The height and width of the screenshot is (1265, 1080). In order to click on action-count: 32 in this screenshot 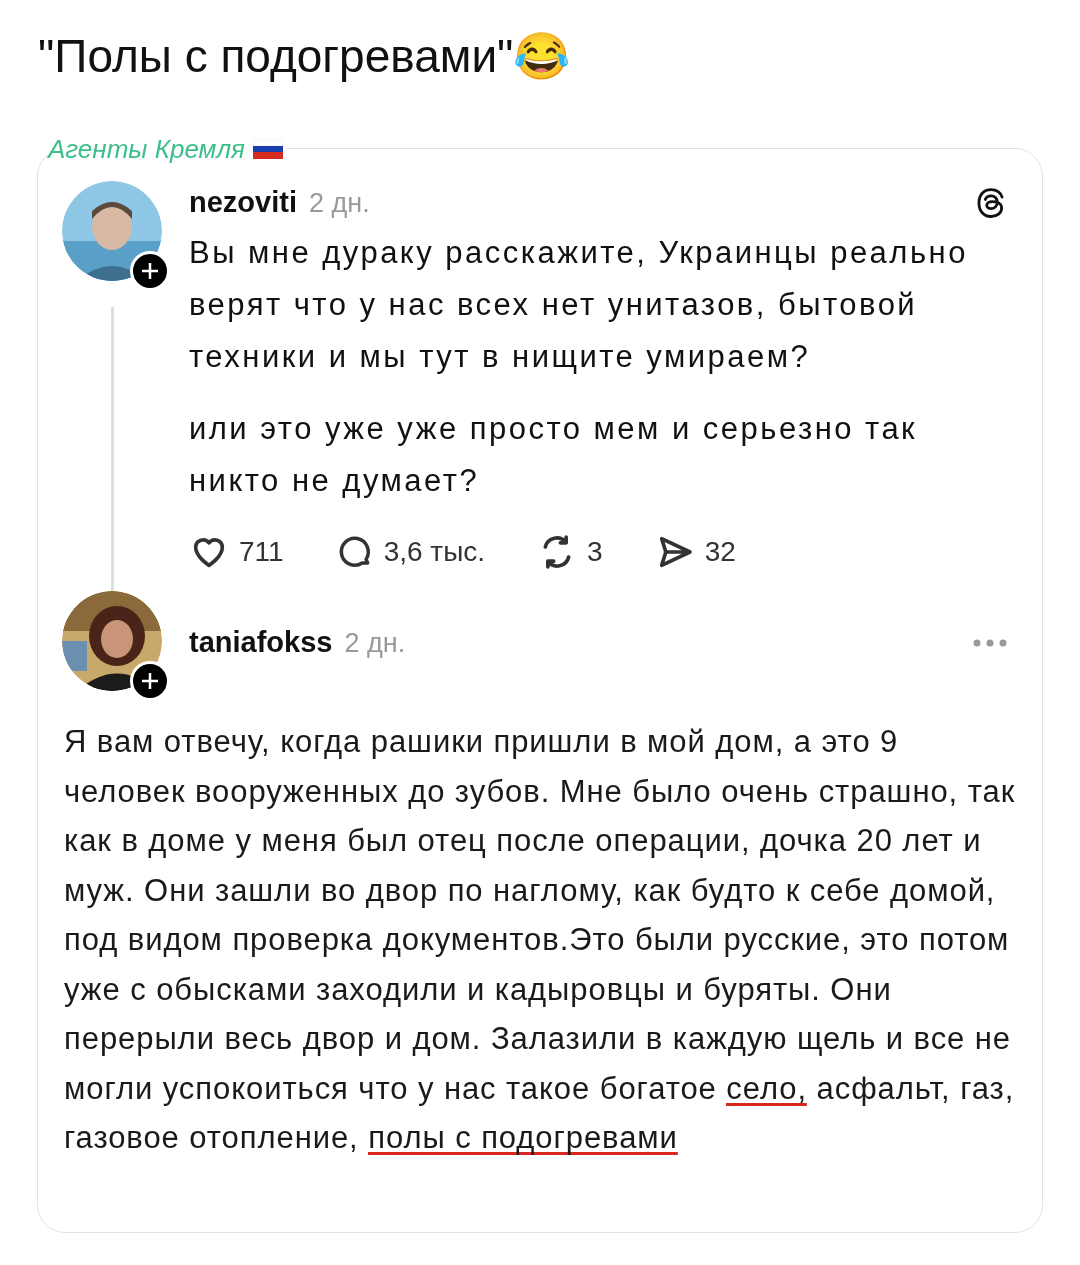, I will do `click(720, 551)`.